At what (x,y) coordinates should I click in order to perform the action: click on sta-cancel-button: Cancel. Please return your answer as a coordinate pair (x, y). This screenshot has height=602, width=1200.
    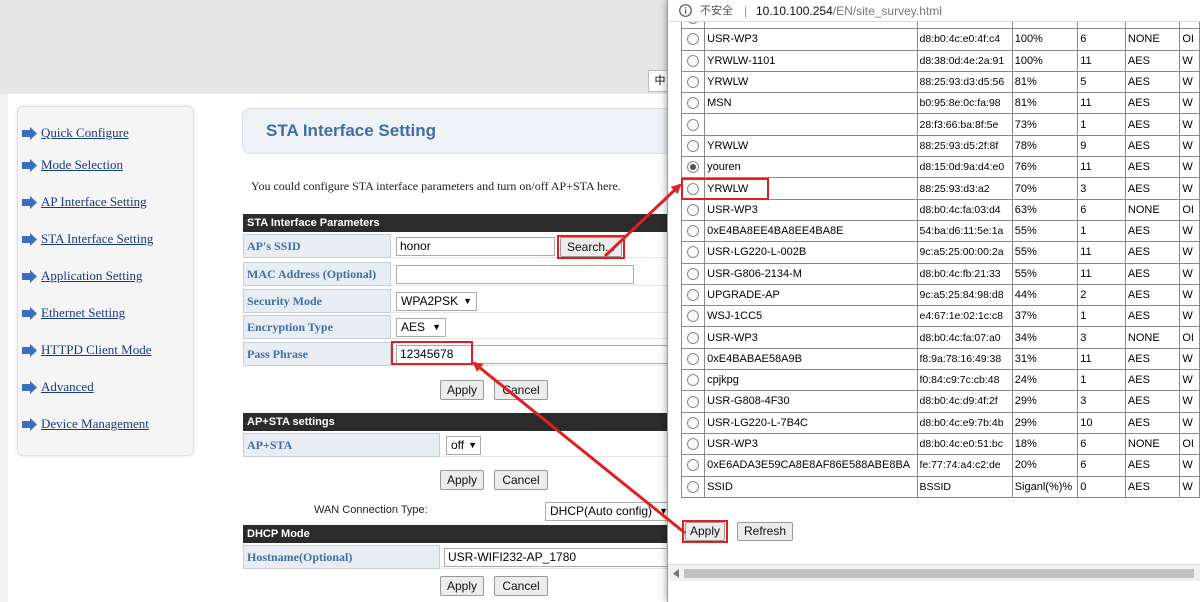
    Looking at the image, I should click on (521, 390).